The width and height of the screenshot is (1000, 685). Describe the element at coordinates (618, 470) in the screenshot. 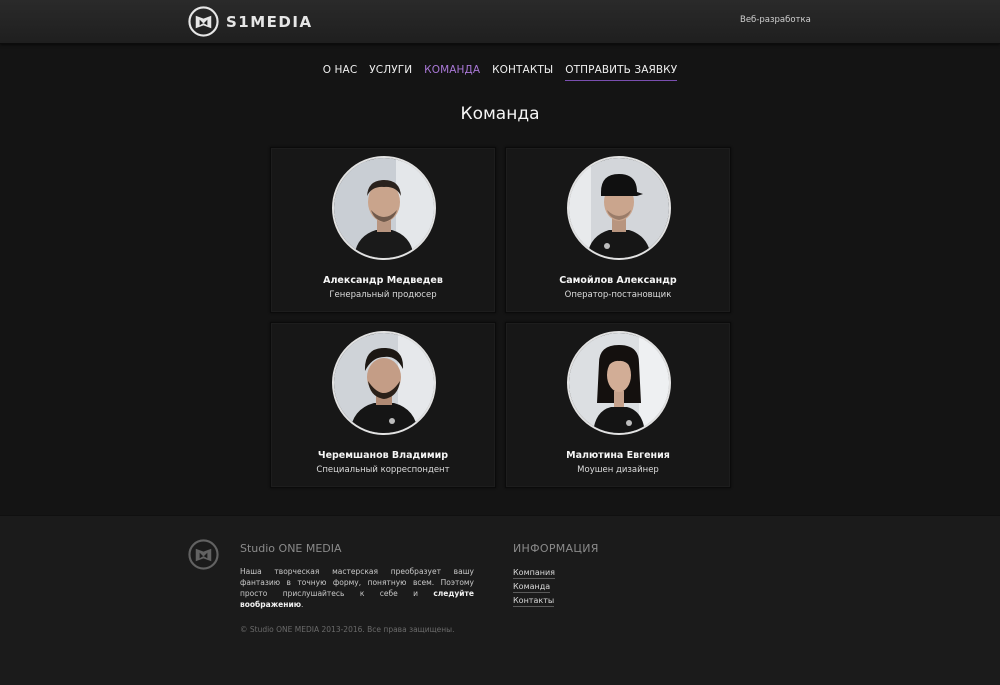

I see `member-role: Моушен дизайнер` at that location.